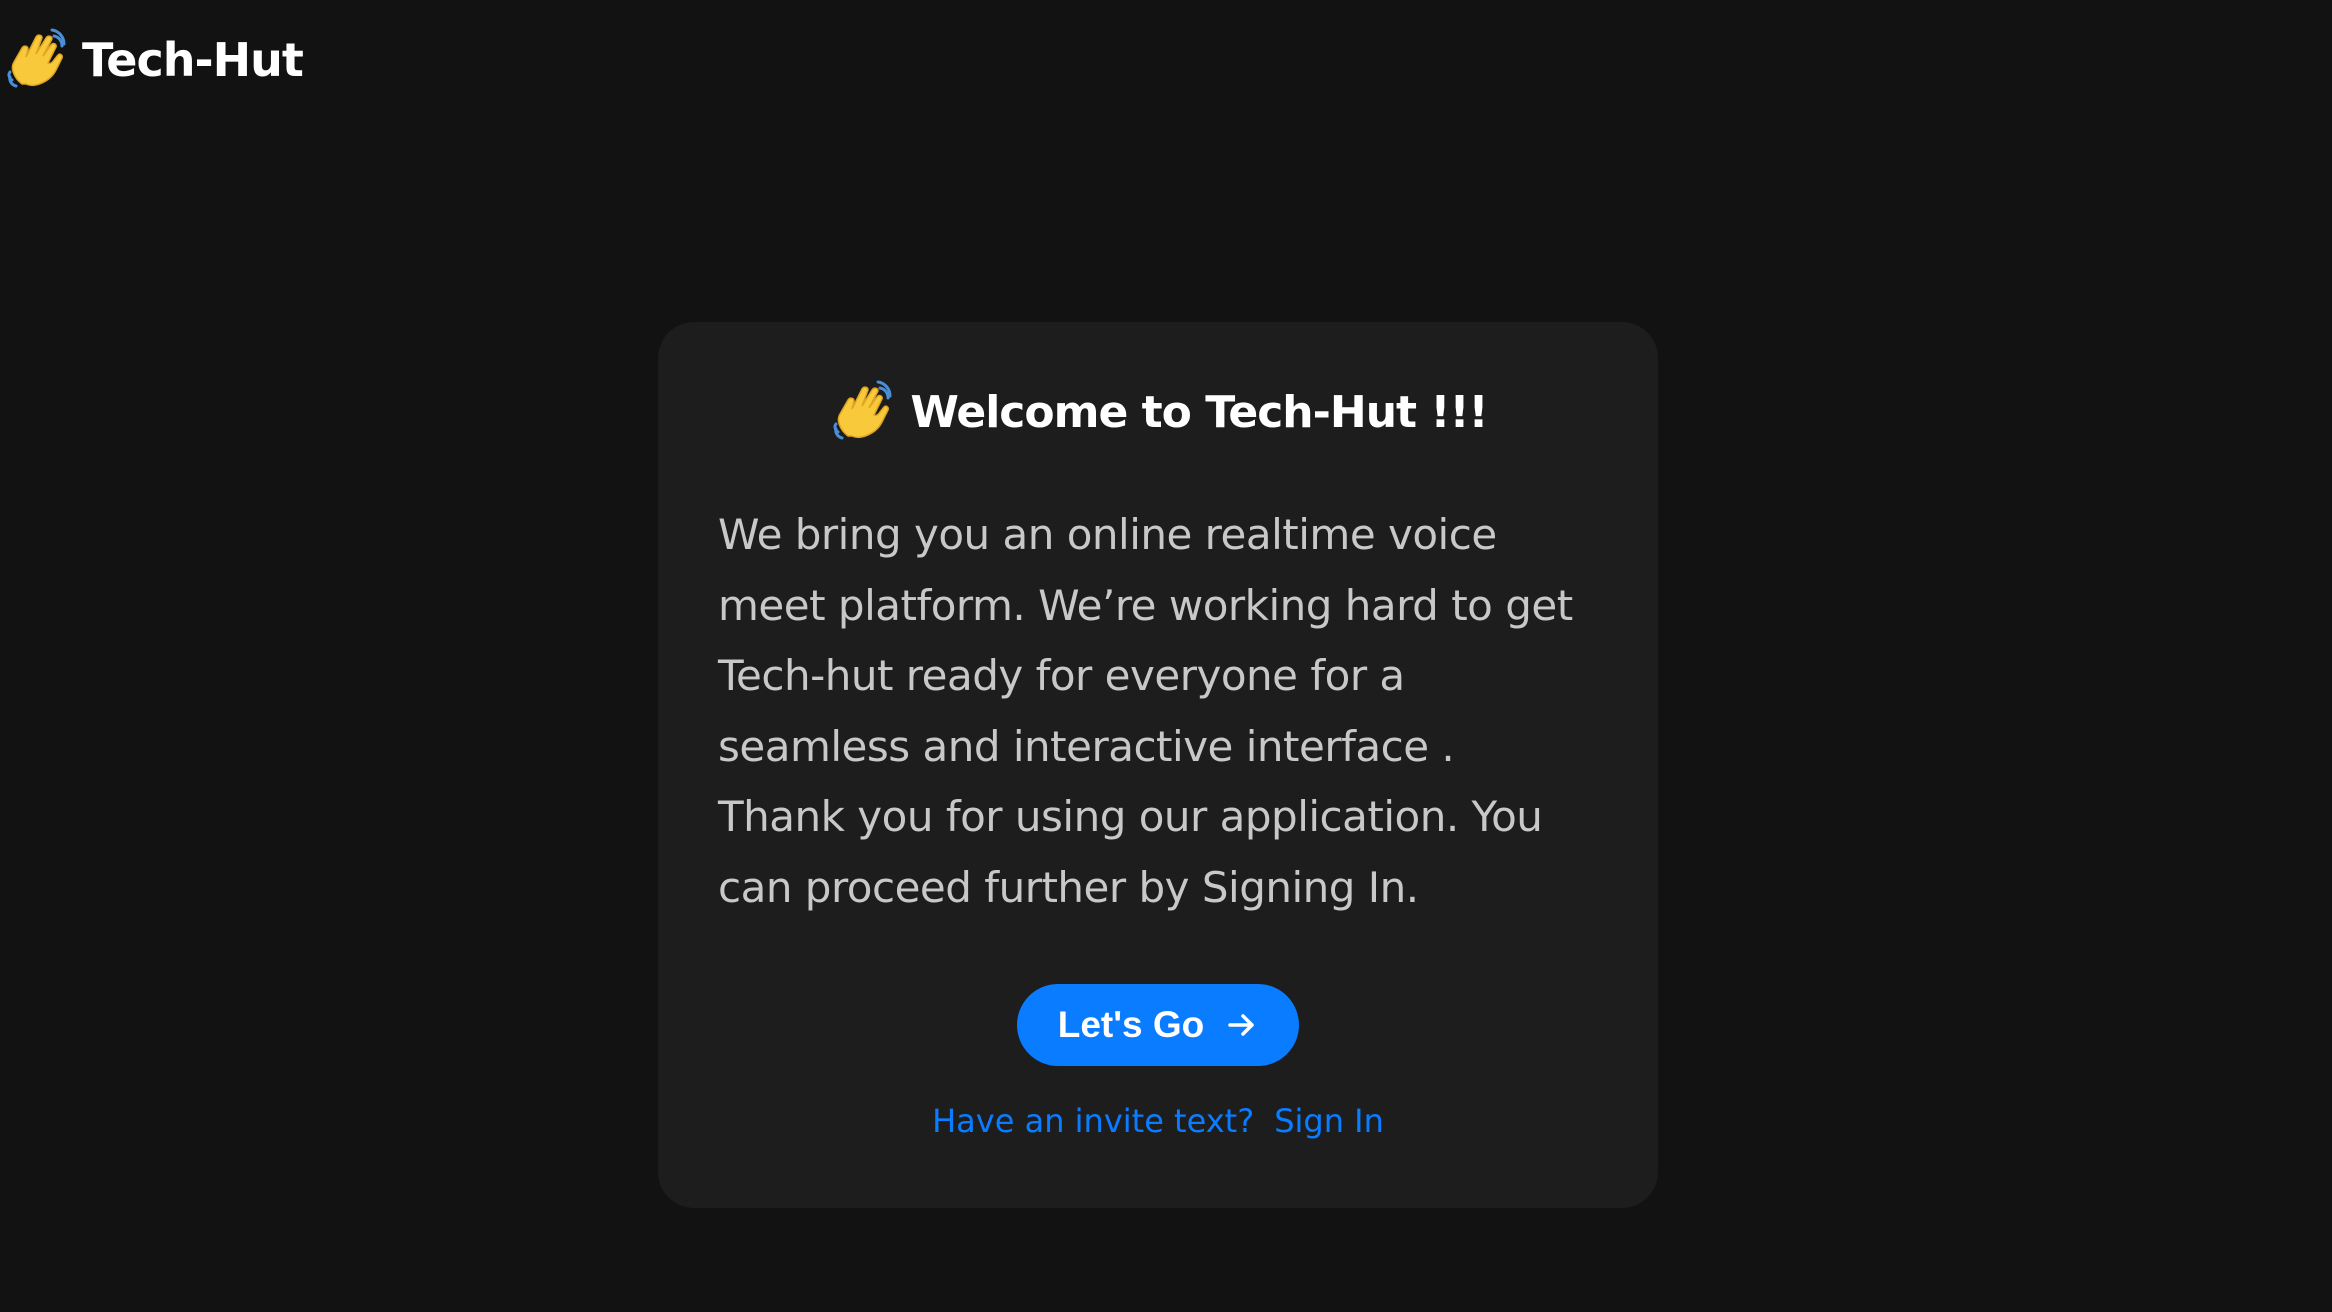  Describe the element at coordinates (193, 60) in the screenshot. I see `app-title: Tech-Hut` at that location.